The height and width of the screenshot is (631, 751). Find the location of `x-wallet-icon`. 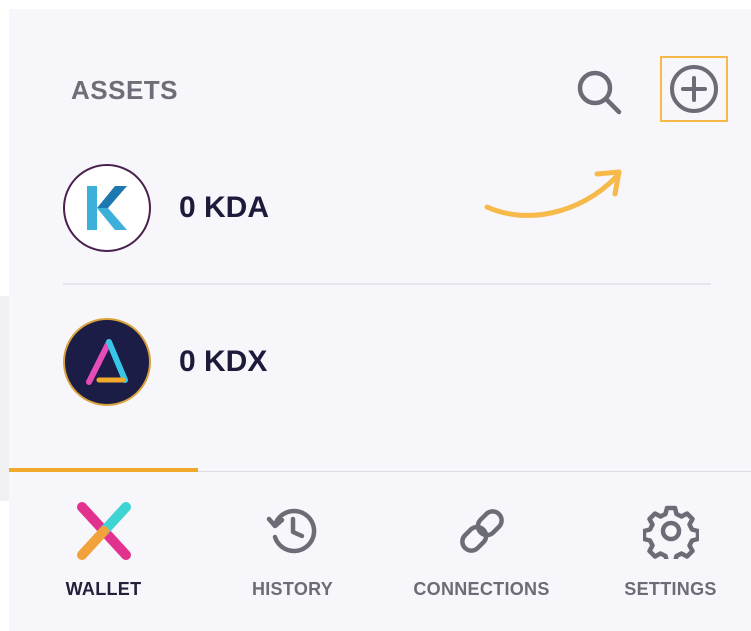

x-wallet-icon is located at coordinates (104, 531).